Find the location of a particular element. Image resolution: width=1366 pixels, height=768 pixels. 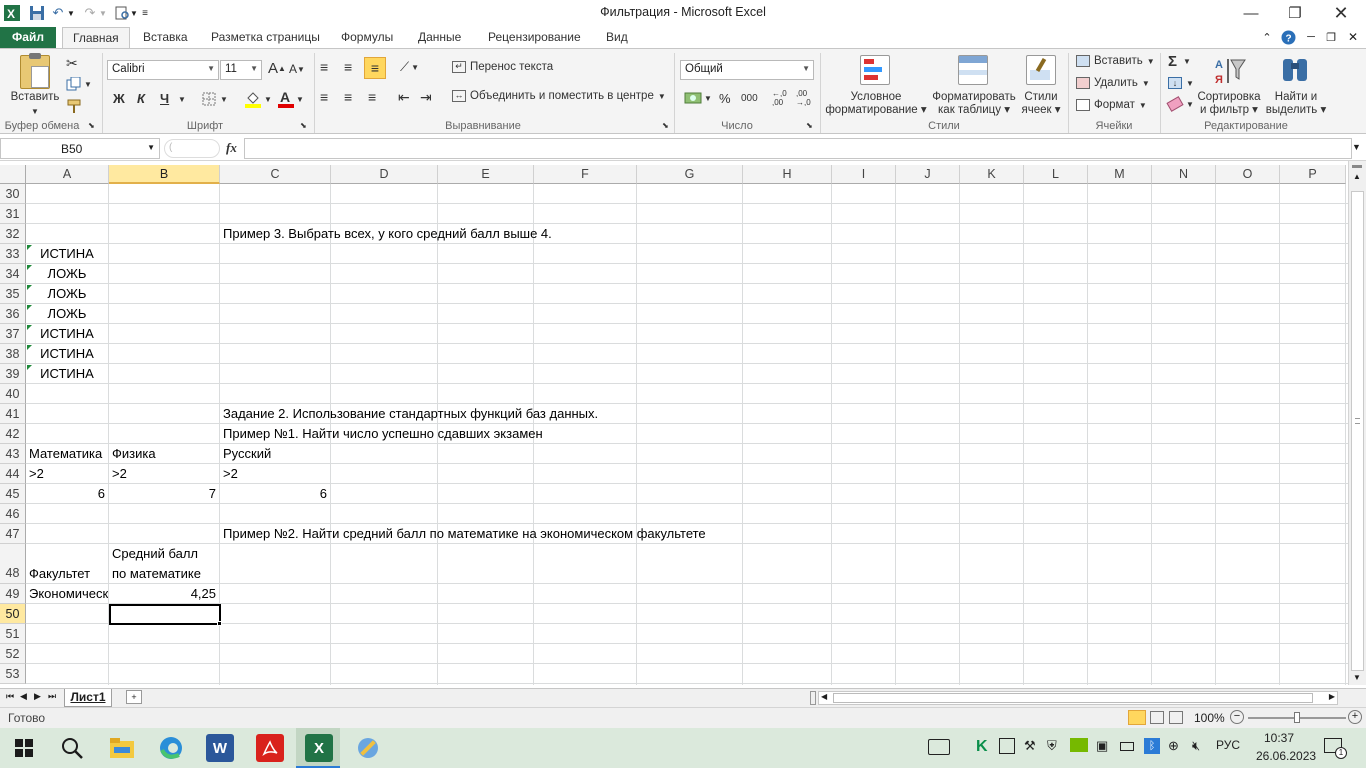

shrink-font-button: A ▼ is located at coordinates (297, 69).